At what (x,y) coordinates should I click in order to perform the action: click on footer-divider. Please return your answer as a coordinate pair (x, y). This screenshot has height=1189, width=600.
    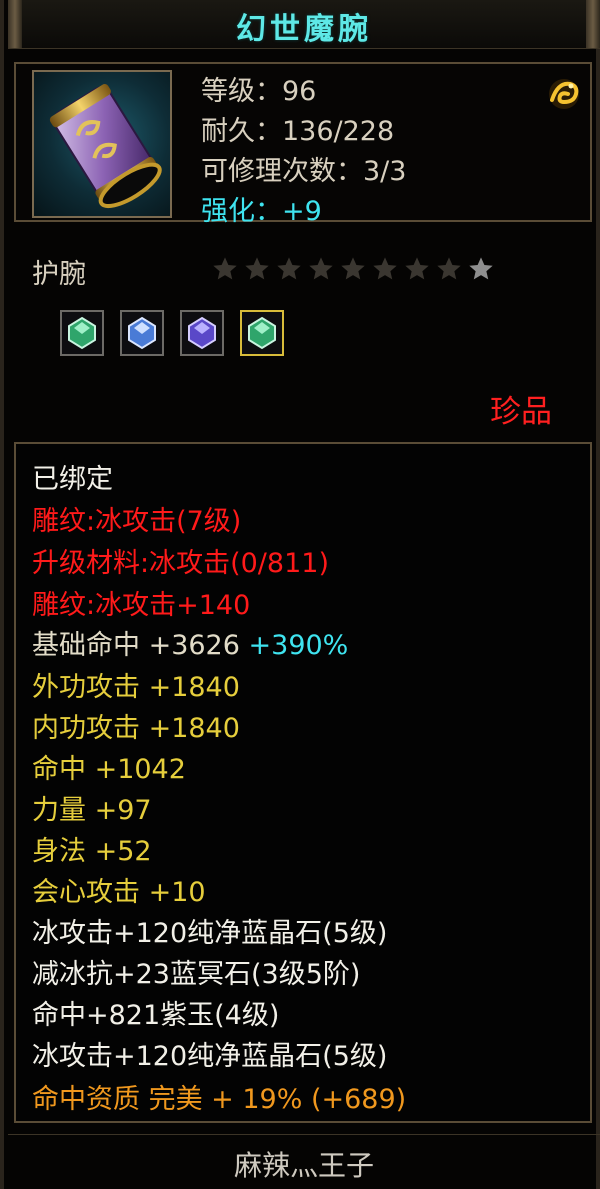
    Looking at the image, I should click on (304, 1134).